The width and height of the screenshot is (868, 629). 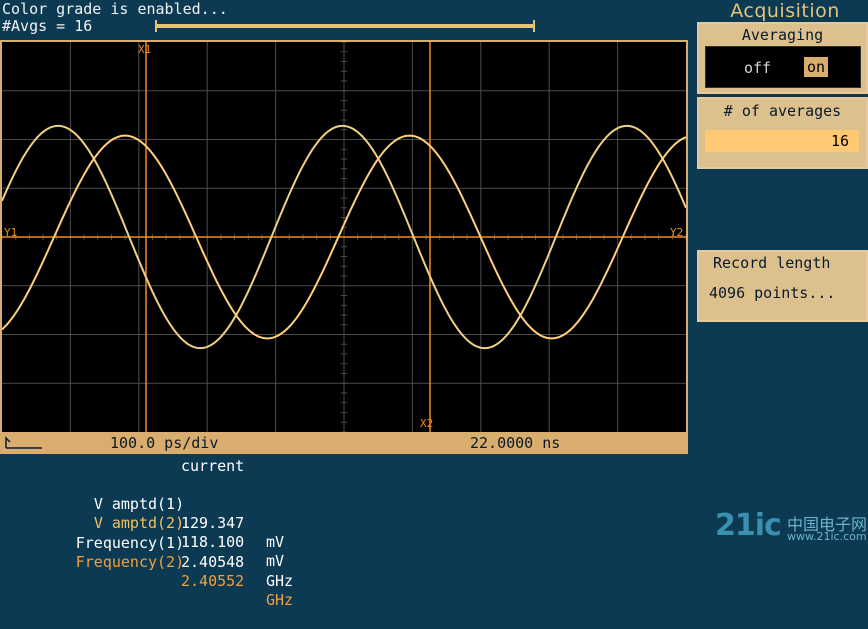 What do you see at coordinates (426, 423) in the screenshot?
I see `marker-x2-label: X2` at bounding box center [426, 423].